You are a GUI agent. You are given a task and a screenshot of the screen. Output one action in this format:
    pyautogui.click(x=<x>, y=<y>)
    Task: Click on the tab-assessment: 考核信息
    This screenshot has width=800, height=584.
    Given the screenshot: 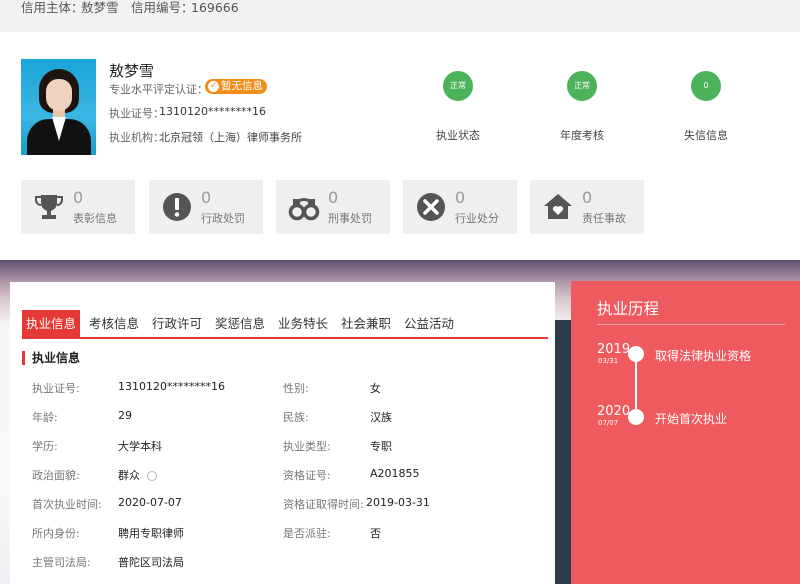 What is the action you would take?
    pyautogui.click(x=114, y=323)
    